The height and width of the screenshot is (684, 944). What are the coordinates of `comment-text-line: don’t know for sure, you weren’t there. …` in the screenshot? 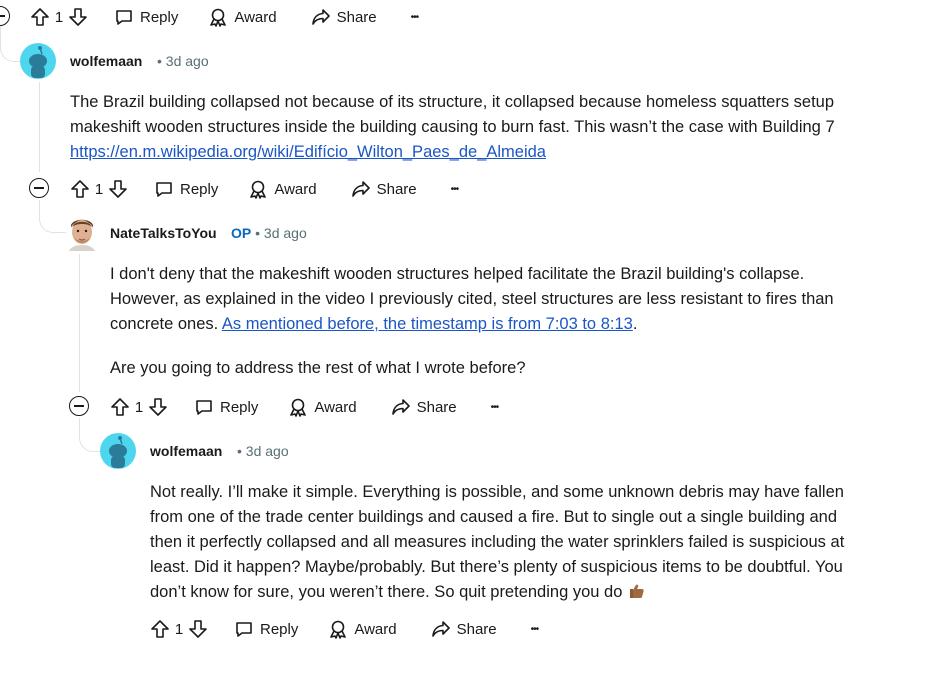 It's located at (386, 592).